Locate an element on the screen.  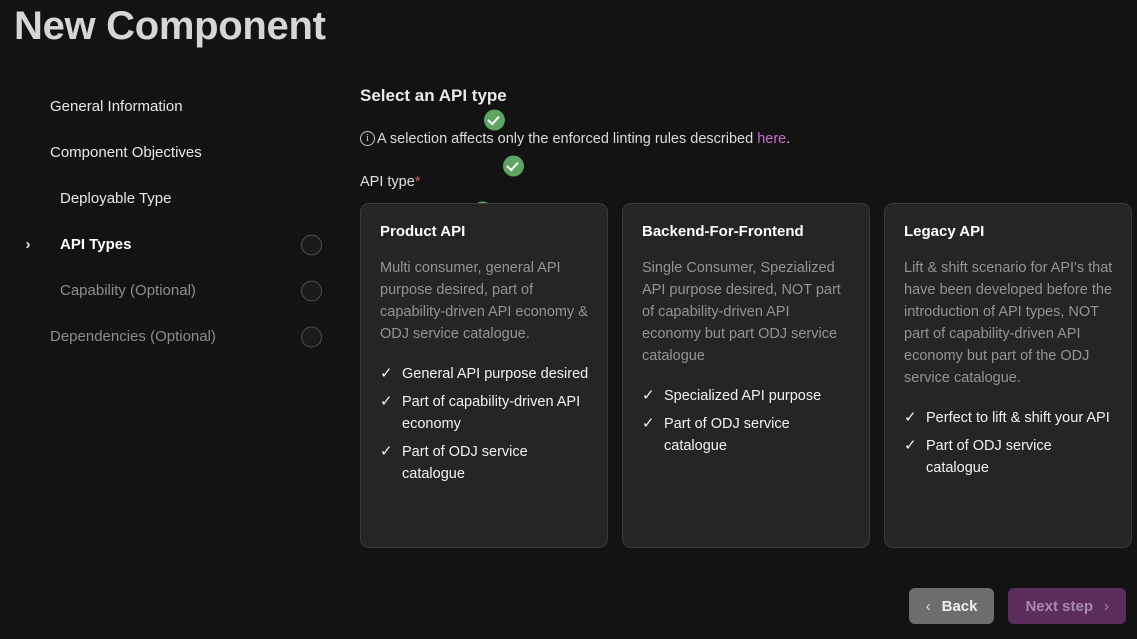
stepper-item-capability-optional: Capability (Optional) is located at coordinates (170, 291).